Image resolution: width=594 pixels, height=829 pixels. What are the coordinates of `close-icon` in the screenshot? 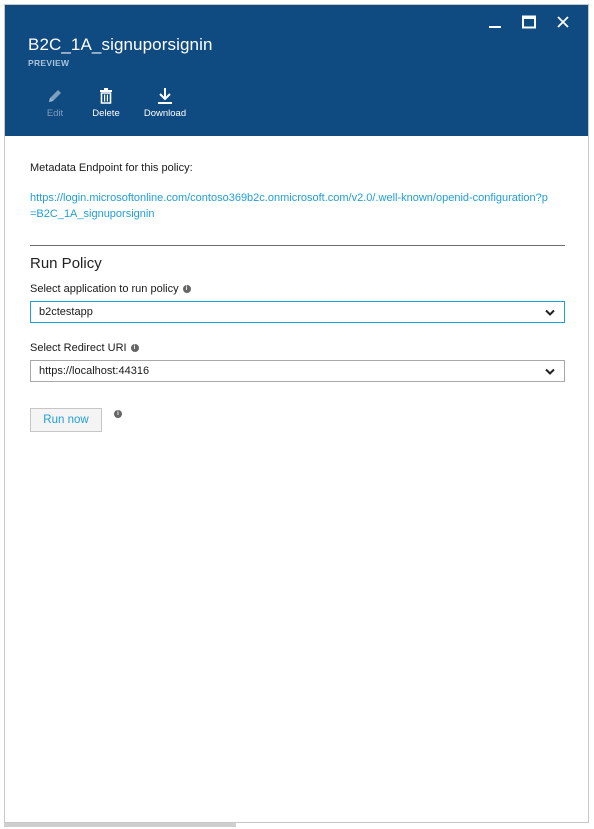 It's located at (563, 22).